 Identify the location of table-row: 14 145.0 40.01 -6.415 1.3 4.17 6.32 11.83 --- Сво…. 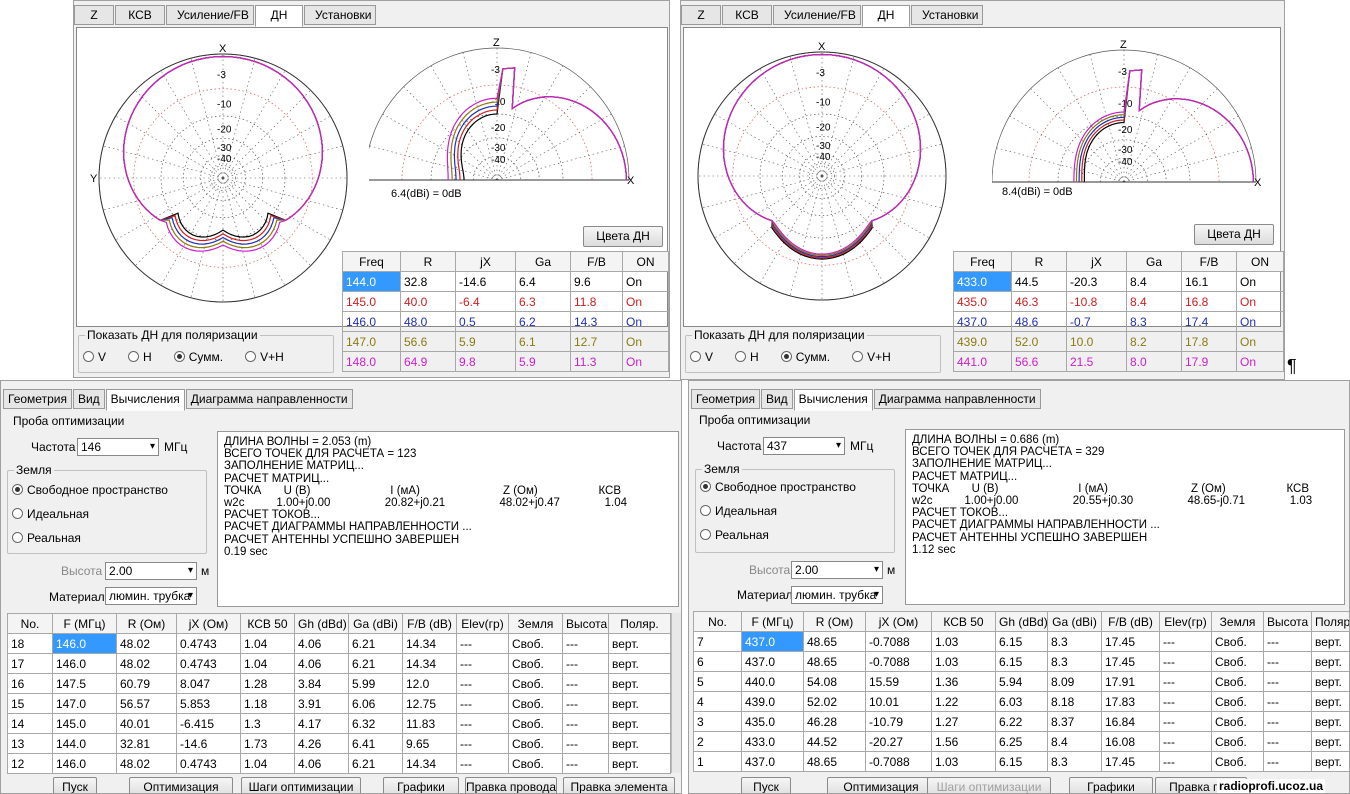
(339, 723).